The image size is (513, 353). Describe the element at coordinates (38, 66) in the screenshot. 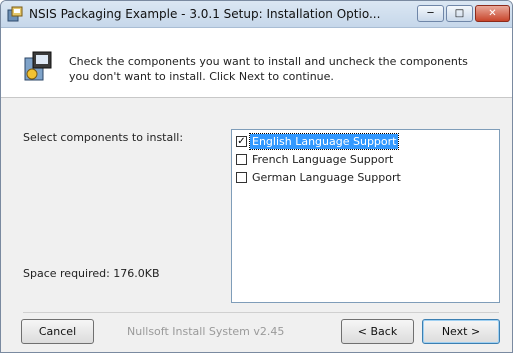

I see `installer-components-icon` at that location.